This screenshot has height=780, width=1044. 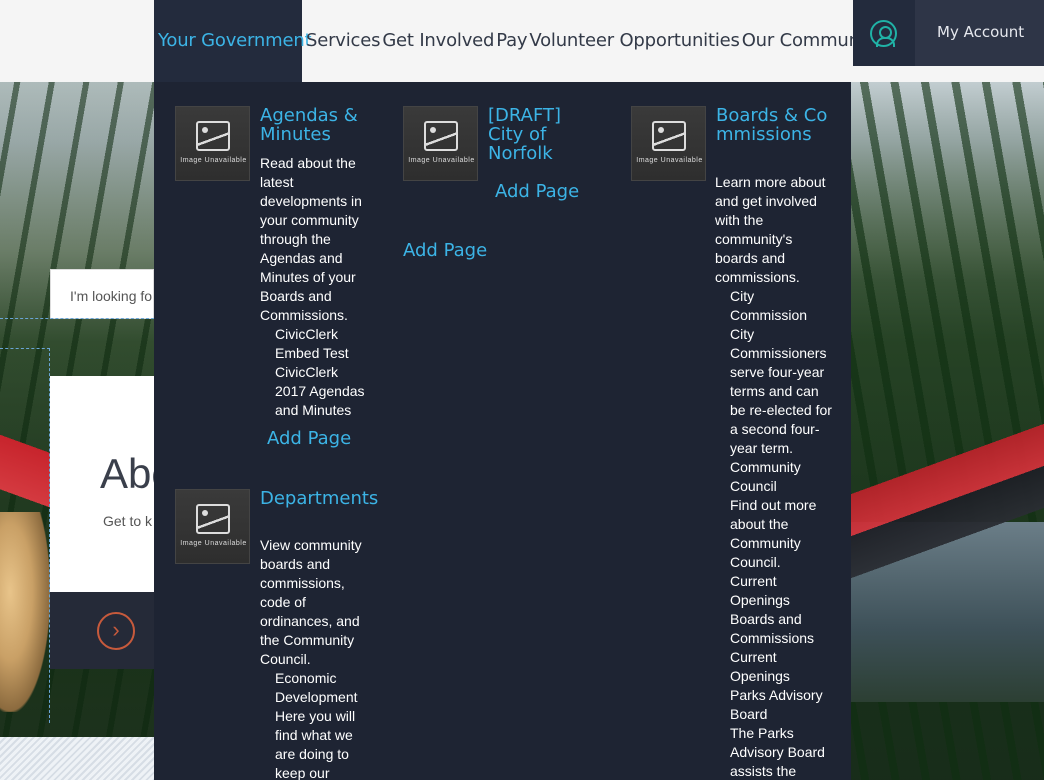 I want to click on economic-development-link: Economic Development, so click(x=321, y=688).